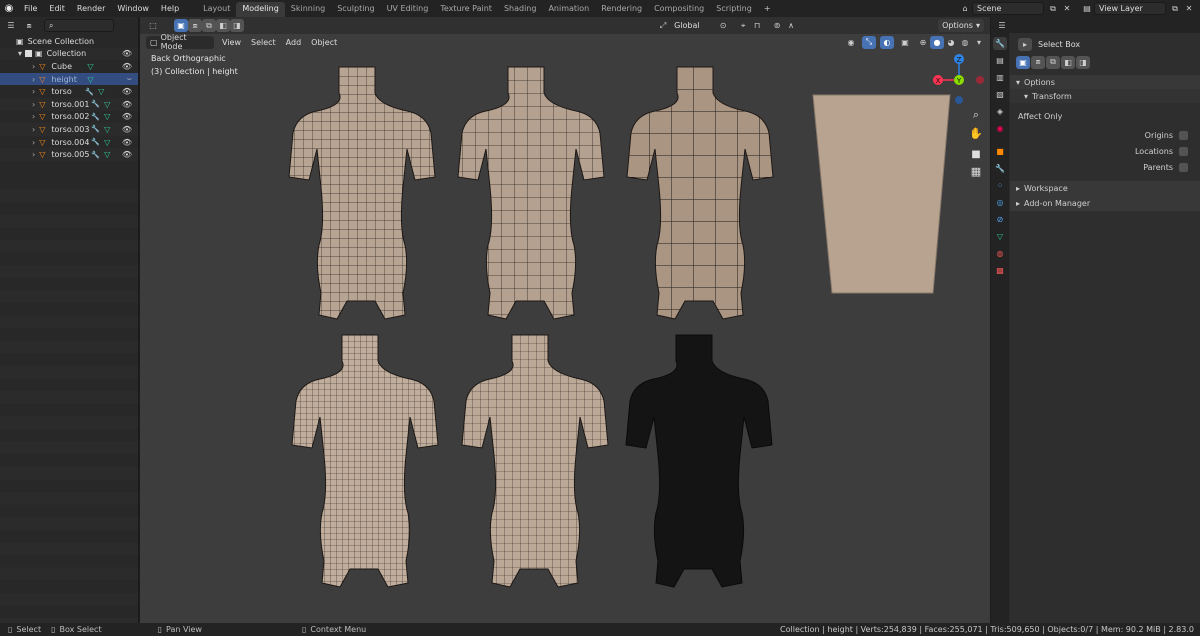 Image resolution: width=1200 pixels, height=636 pixels. What do you see at coordinates (1023, 62) in the screenshot?
I see `mode-set-icon: ▣` at bounding box center [1023, 62].